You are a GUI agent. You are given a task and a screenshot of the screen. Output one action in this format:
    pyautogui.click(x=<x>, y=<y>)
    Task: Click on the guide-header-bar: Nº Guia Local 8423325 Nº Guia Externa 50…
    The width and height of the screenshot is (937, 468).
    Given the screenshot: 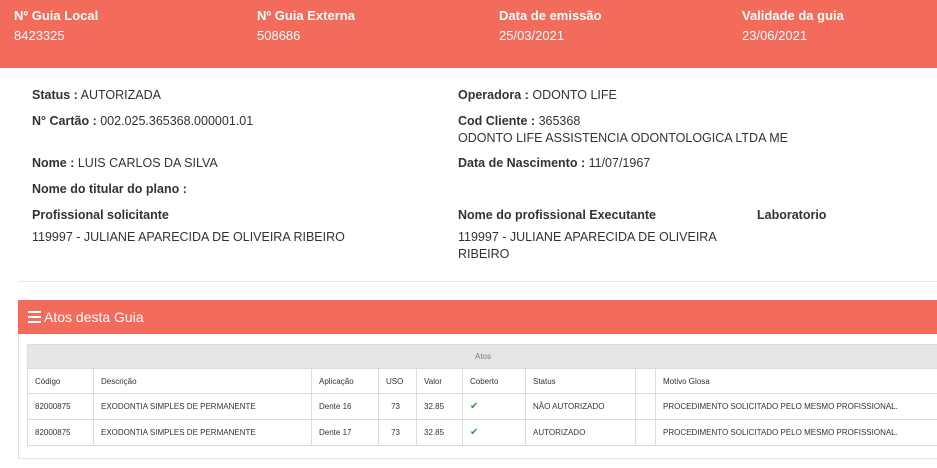 What is the action you would take?
    pyautogui.click(x=468, y=34)
    